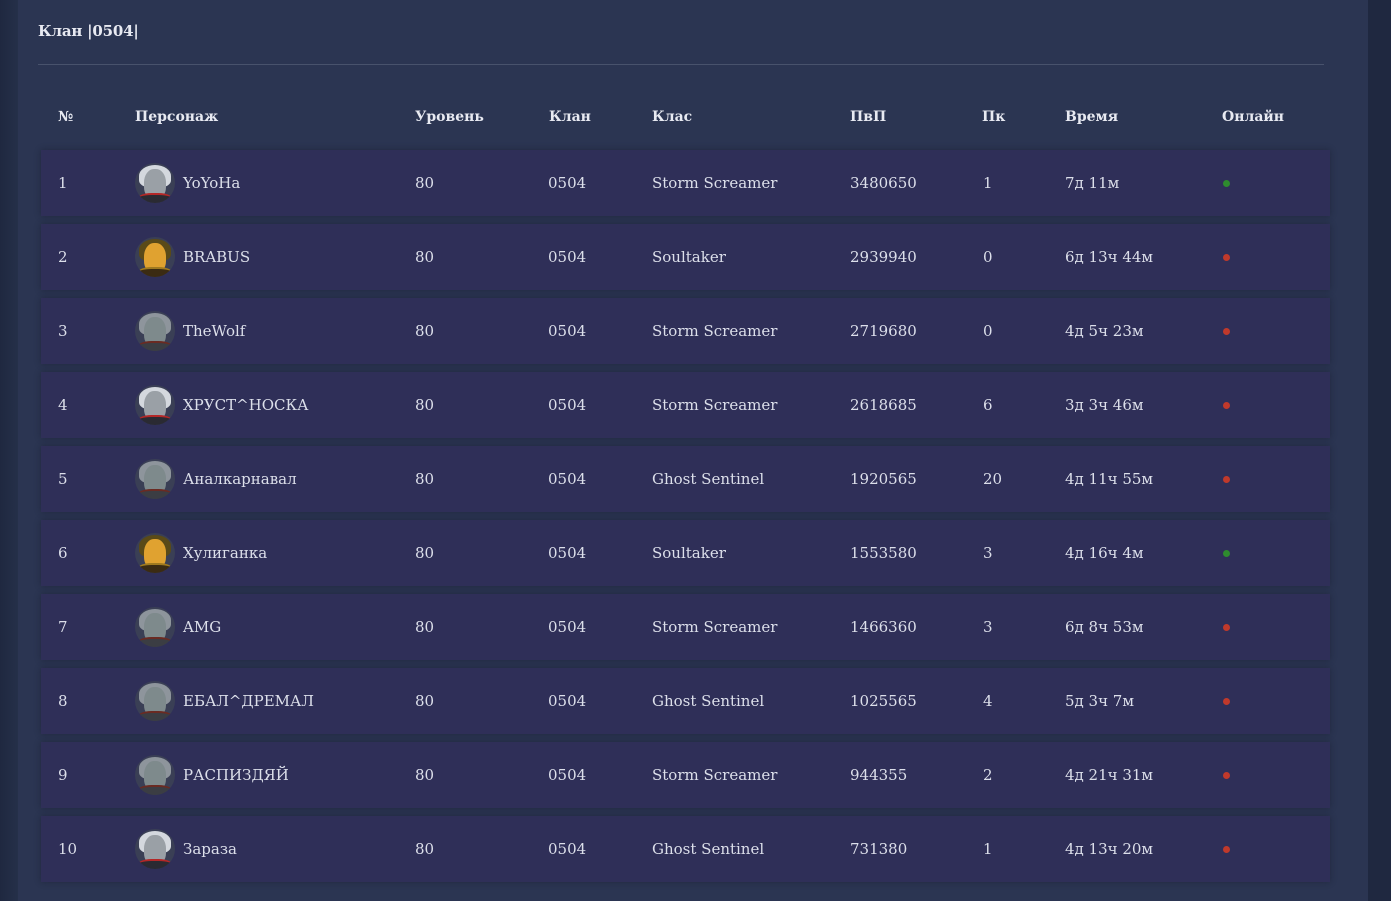 The width and height of the screenshot is (1391, 901). Describe the element at coordinates (155, 183) in the screenshot. I see `dark-elf-avatar-icon` at that location.